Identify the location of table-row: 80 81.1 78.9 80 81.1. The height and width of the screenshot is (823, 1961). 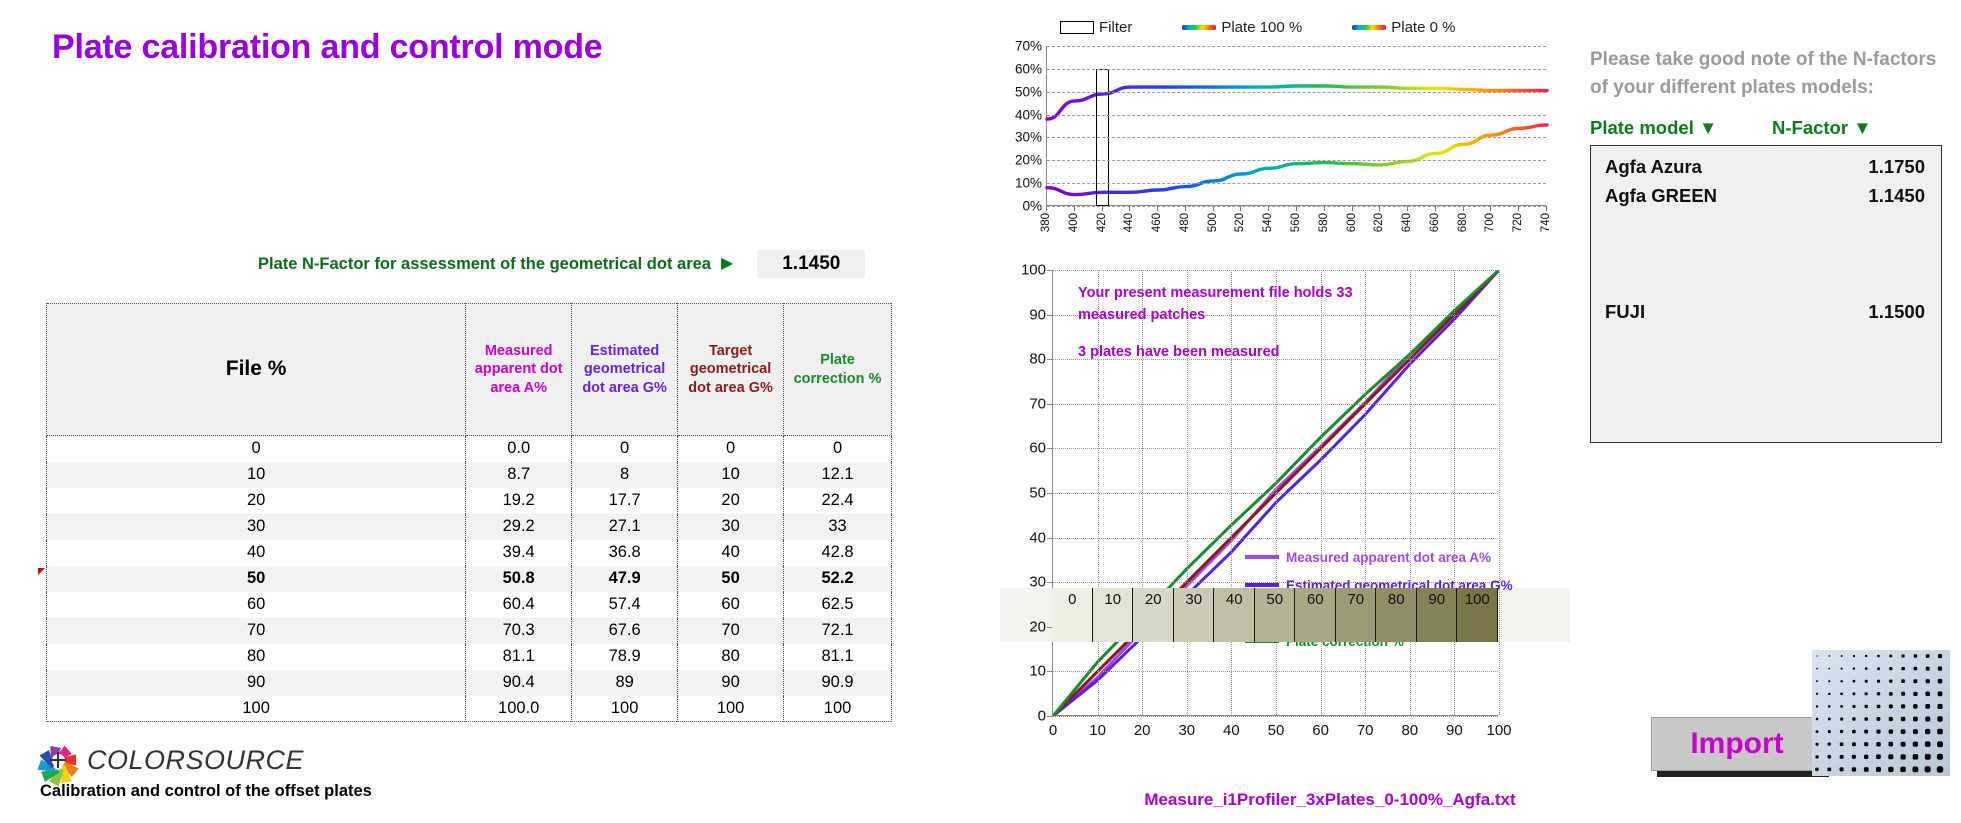
(468, 656).